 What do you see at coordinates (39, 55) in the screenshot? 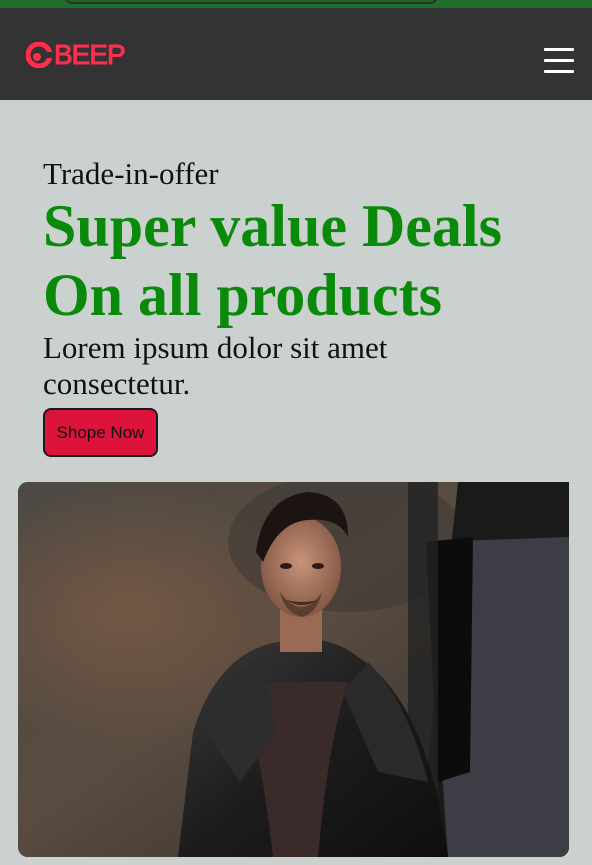
I see `logo-mark-icon` at bounding box center [39, 55].